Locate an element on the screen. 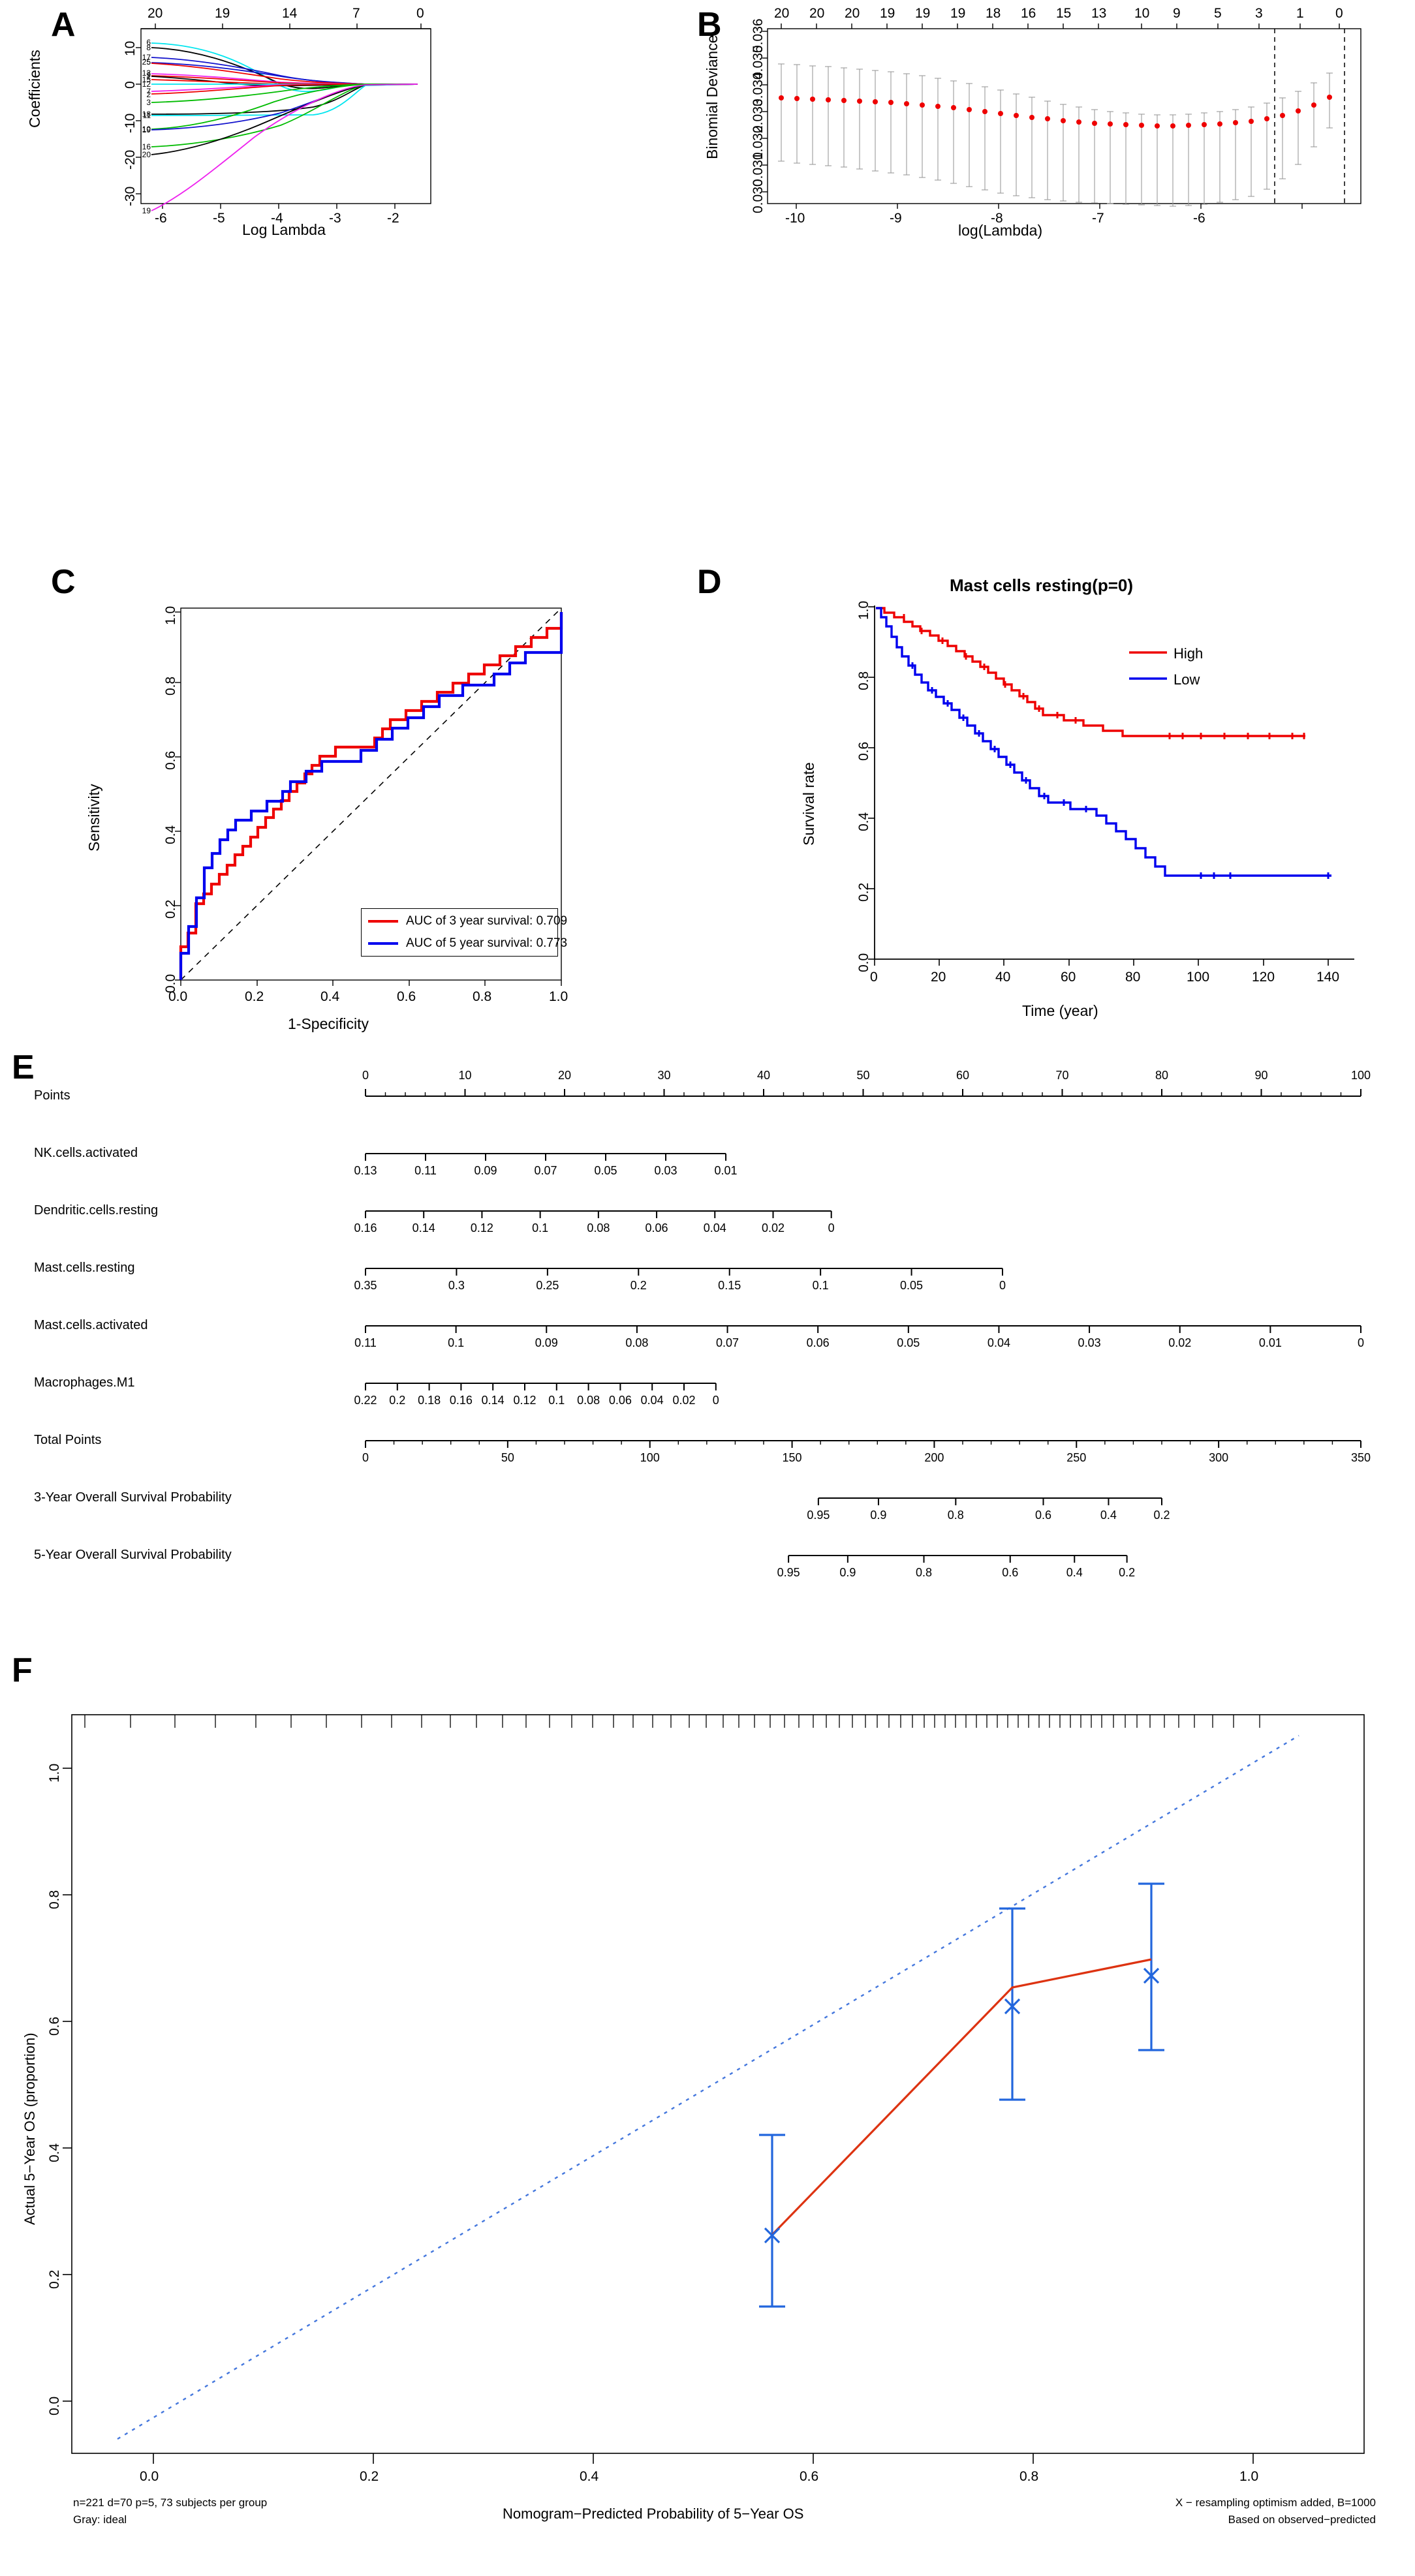  nomogram-row-label: Mast.cells.resting is located at coordinates (84, 1268).